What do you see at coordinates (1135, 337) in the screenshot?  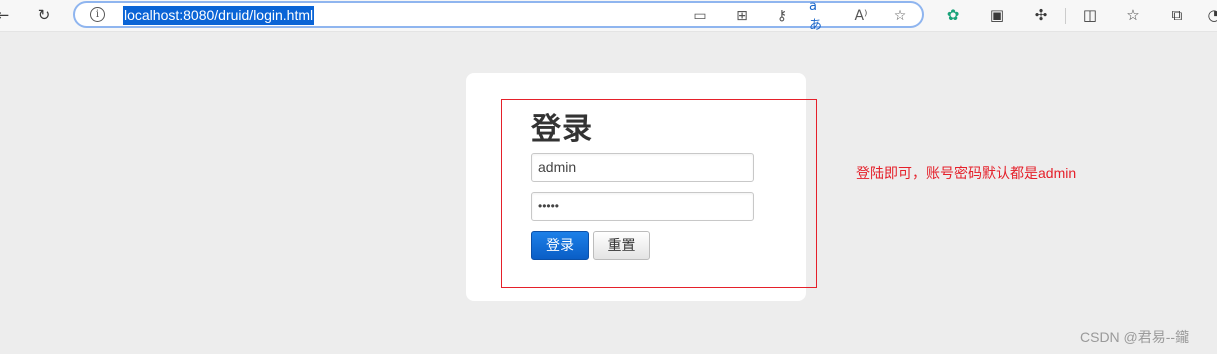 I see `watermark: CSDN @君易--鑨` at bounding box center [1135, 337].